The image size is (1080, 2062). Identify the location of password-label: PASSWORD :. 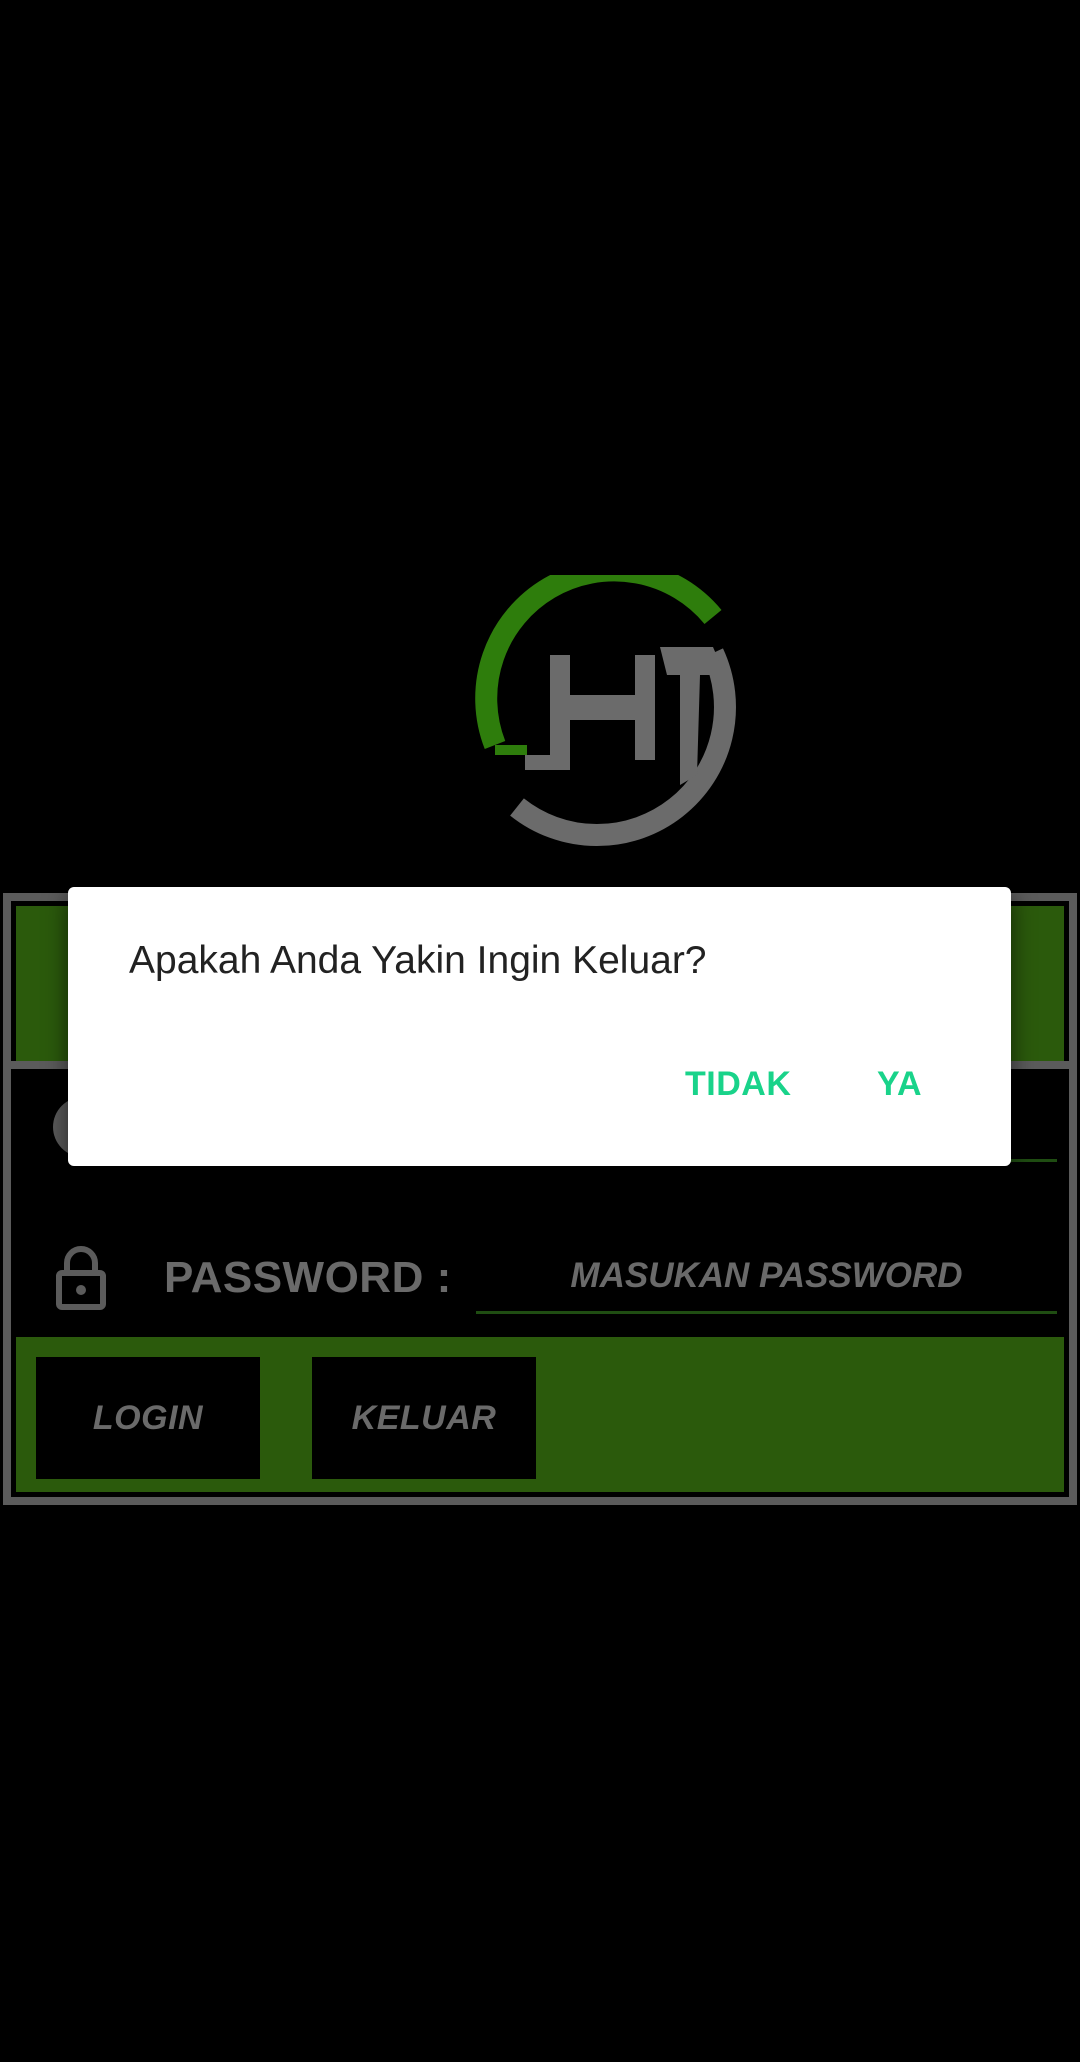
(308, 1277).